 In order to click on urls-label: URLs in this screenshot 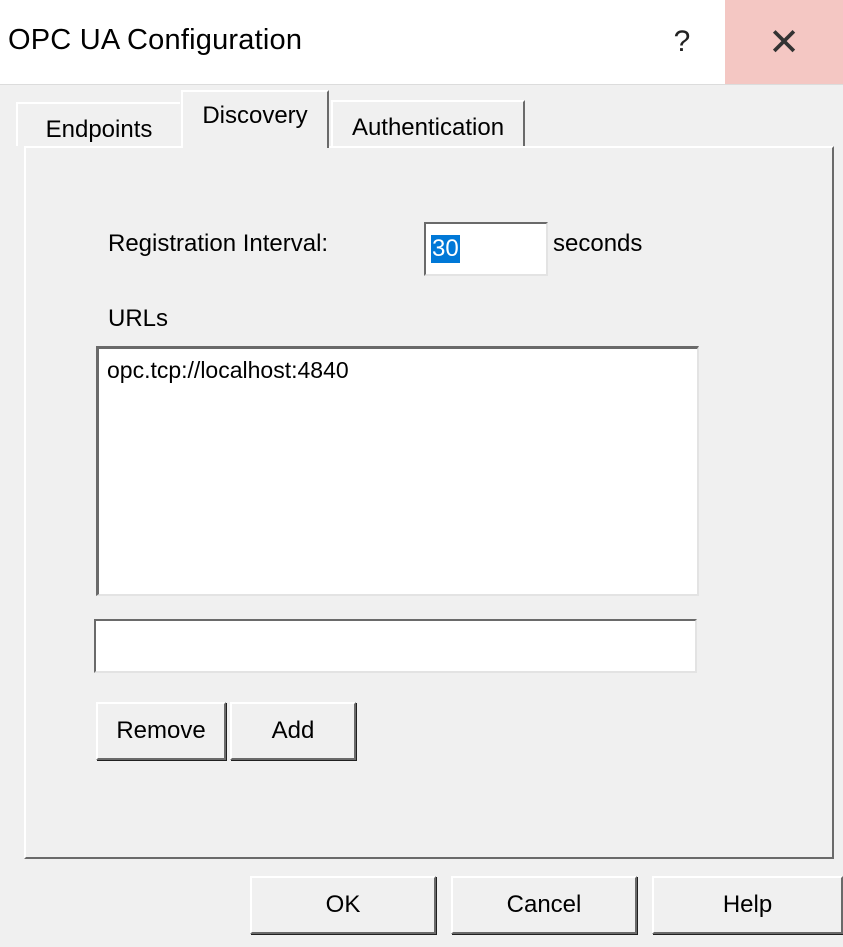, I will do `click(138, 318)`.